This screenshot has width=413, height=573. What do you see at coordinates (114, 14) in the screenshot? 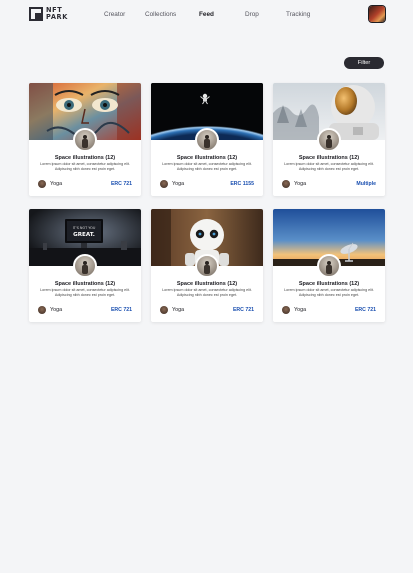
I see `nav-creator: Creator` at bounding box center [114, 14].